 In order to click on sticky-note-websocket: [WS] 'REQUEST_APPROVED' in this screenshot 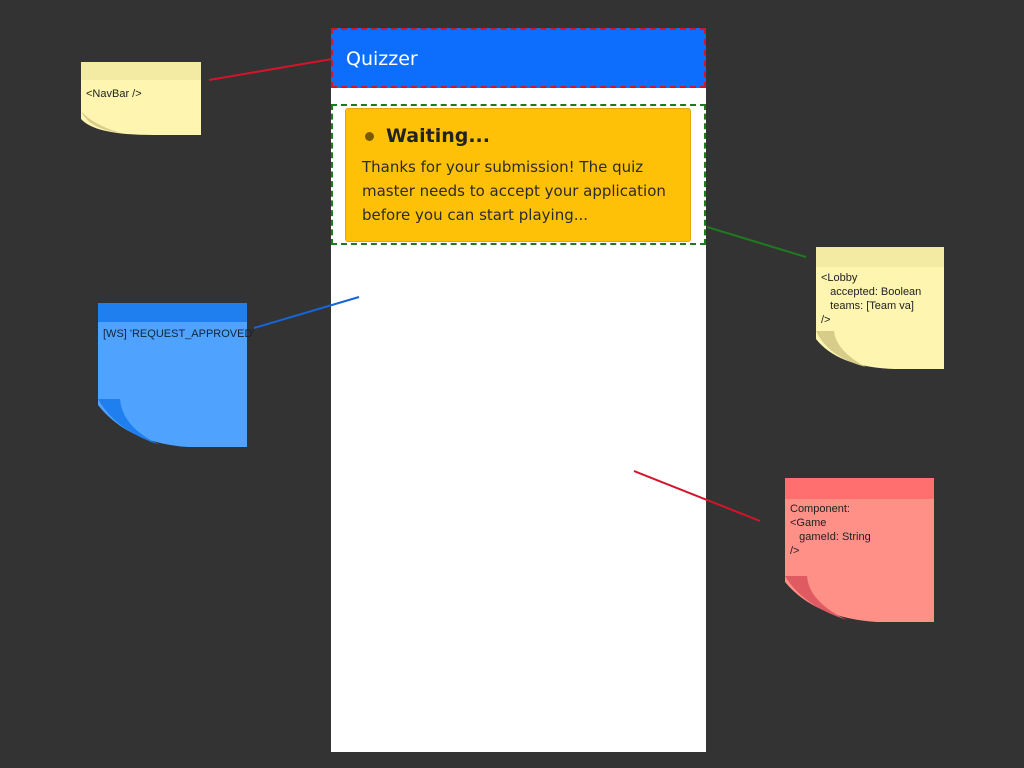, I will do `click(176, 377)`.